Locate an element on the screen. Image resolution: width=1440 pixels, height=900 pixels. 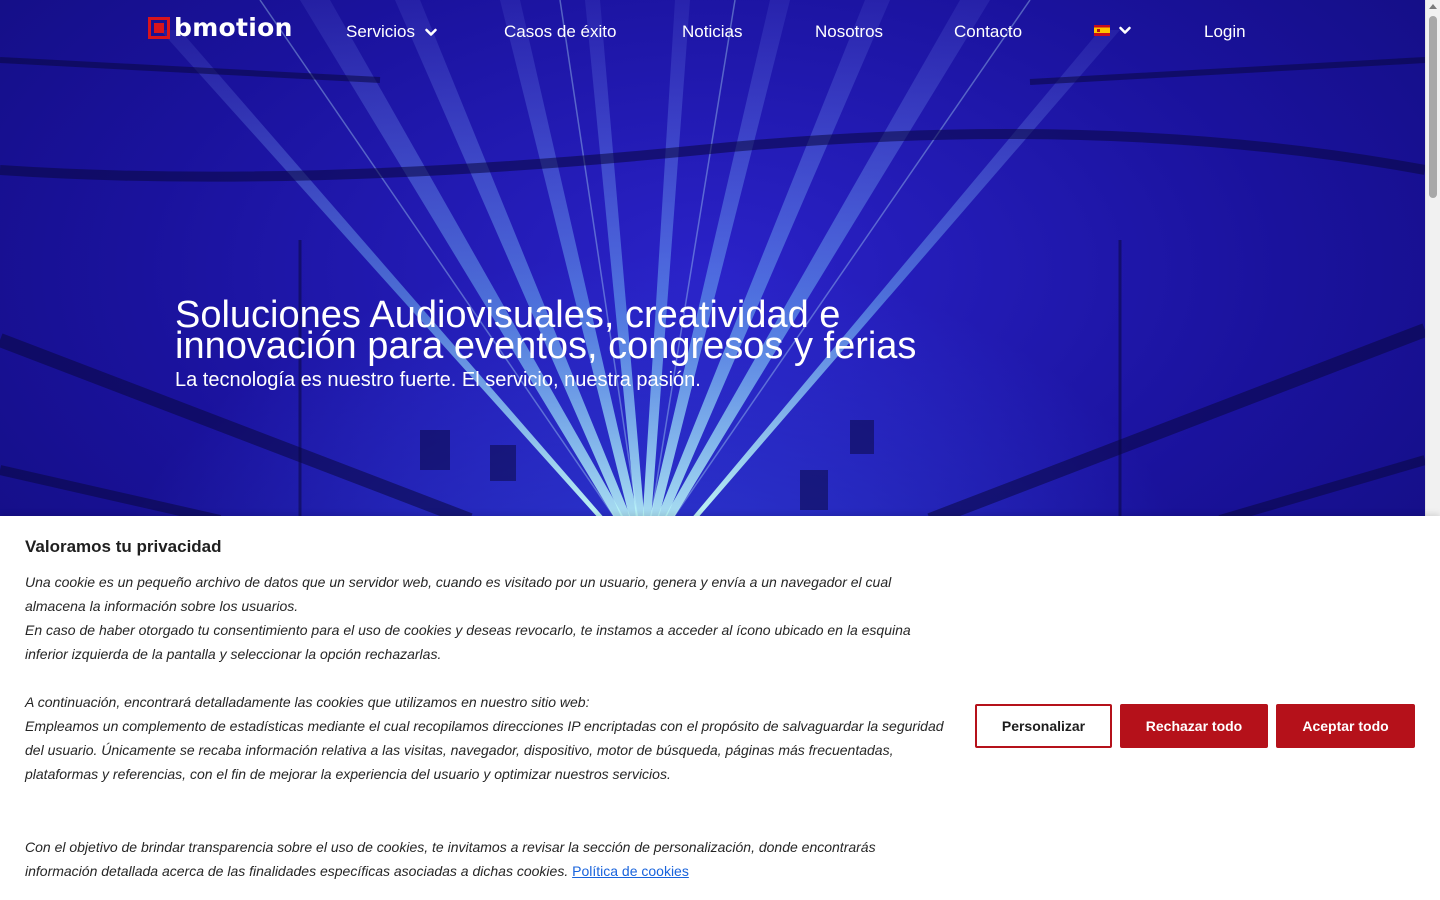
nav-item-label: Casos de éxito is located at coordinates (560, 31).